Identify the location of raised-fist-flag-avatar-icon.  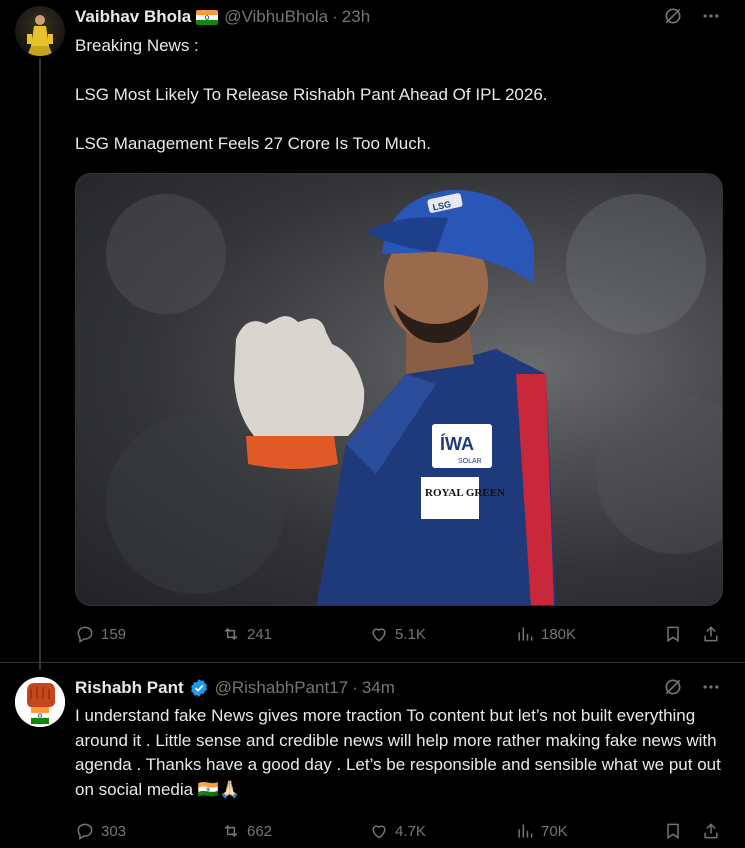
(40, 702).